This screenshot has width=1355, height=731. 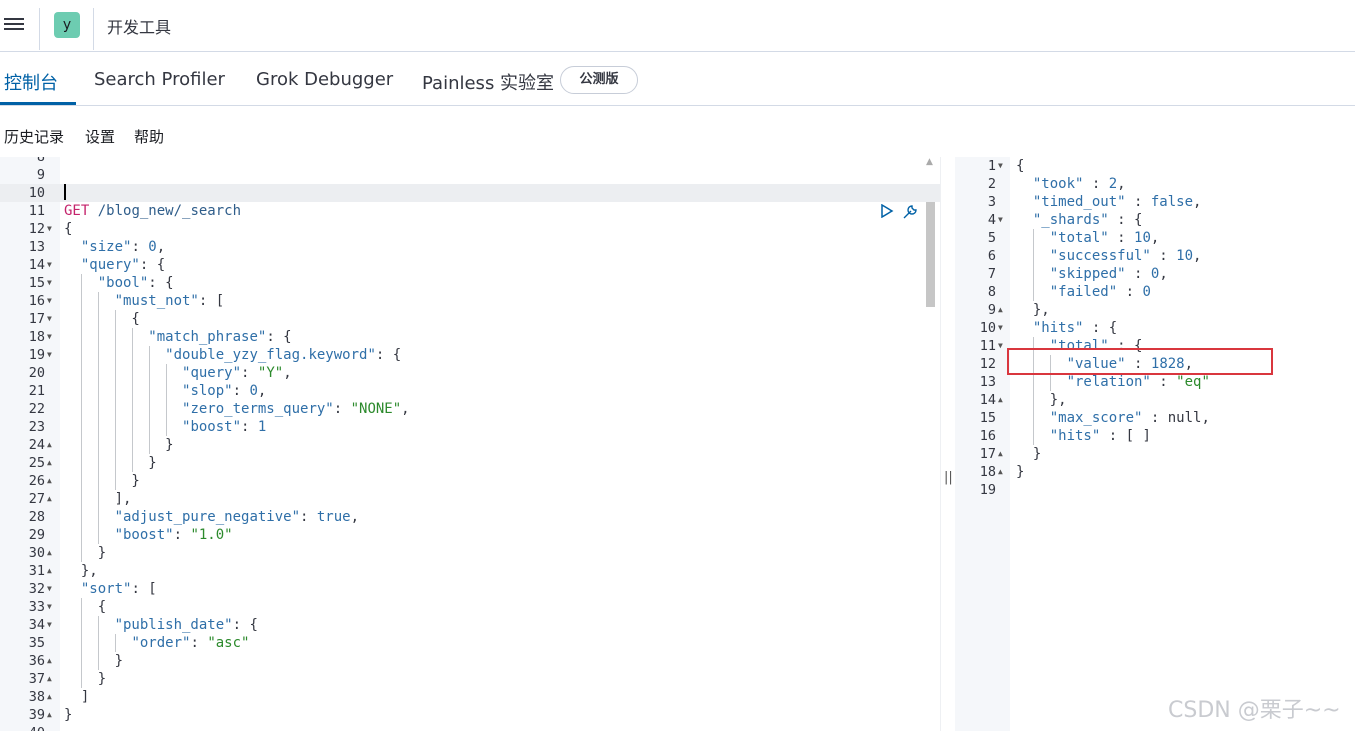 What do you see at coordinates (219, 409) in the screenshot?
I see `code-line: 22 "zero_terms_query": "NONE",` at bounding box center [219, 409].